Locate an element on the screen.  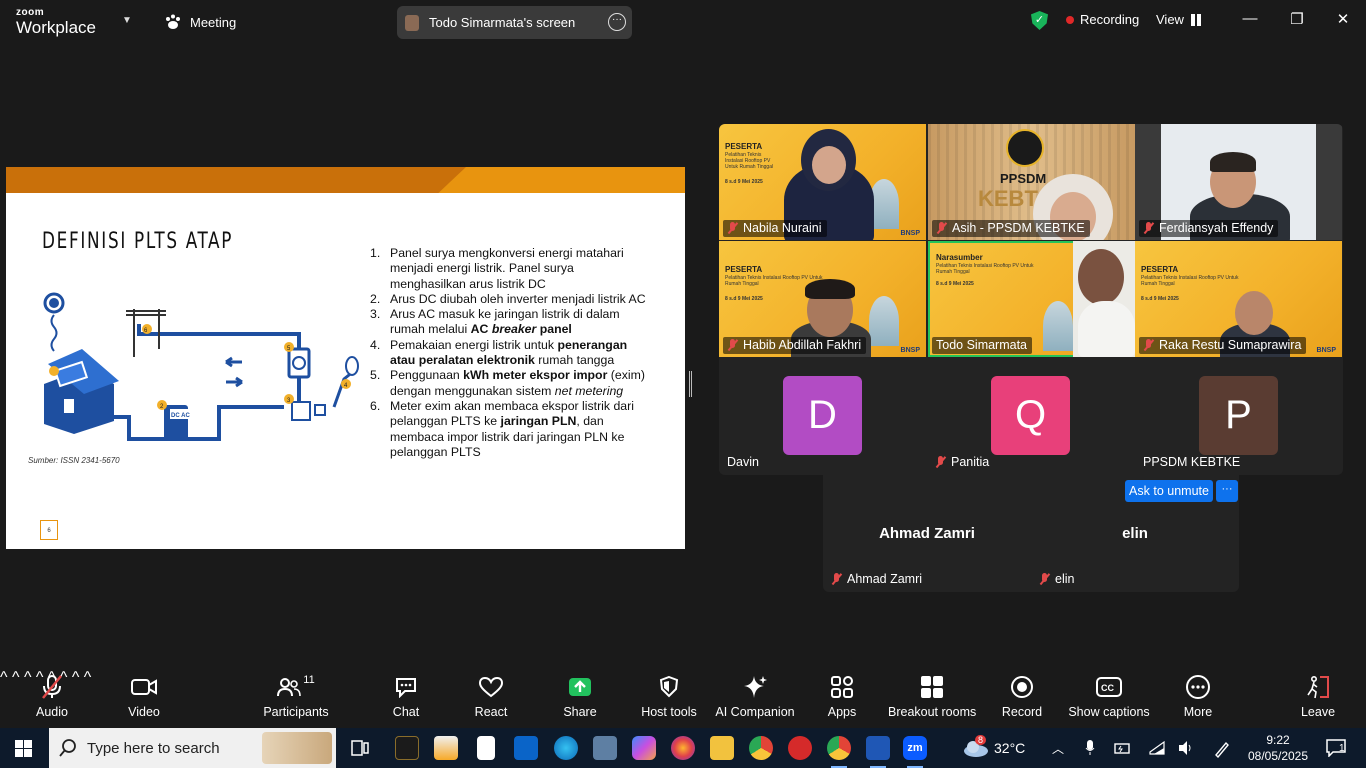
ai-companion-label: AI Companion is located at coordinates (755, 712).